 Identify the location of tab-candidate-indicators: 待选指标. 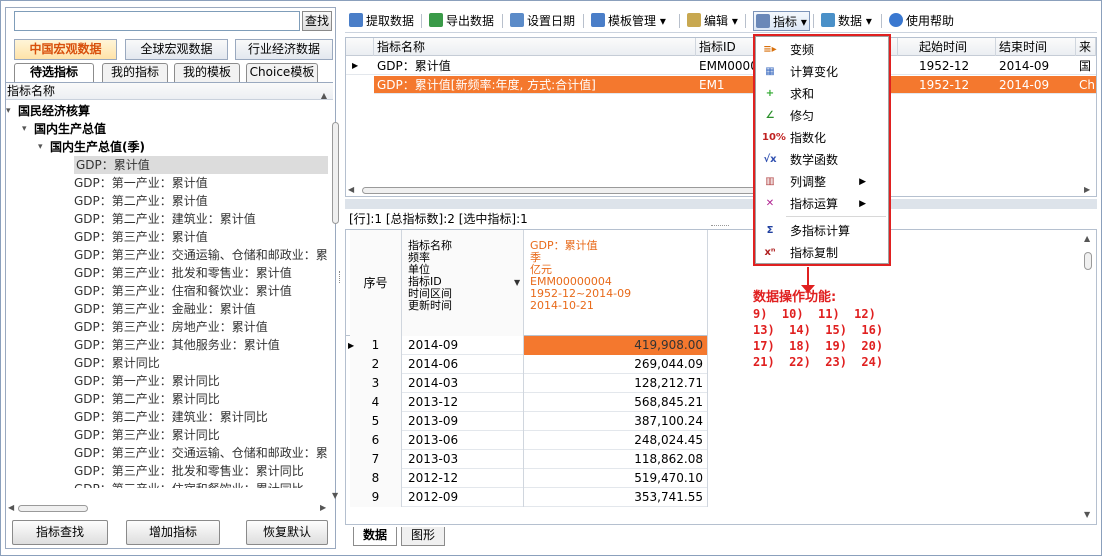
(54, 73).